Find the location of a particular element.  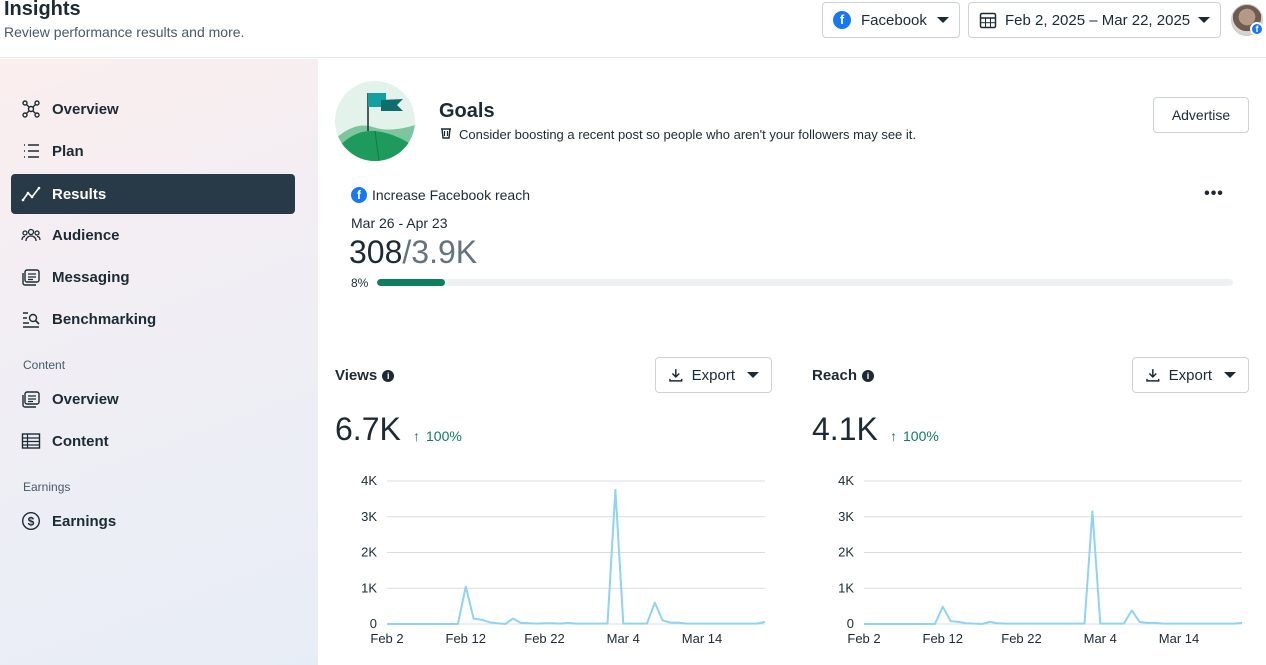

date-range-picker: Feb 2, 2025 – Mar 22, 2025 is located at coordinates (1094, 20).